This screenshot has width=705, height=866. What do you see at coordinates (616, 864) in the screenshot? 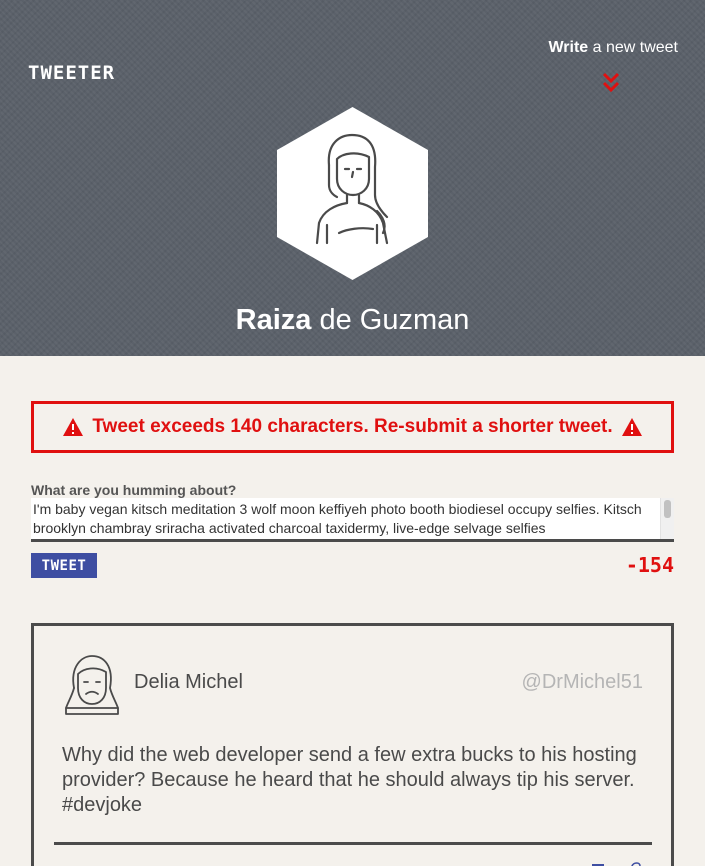
I see `tweet-actions` at bounding box center [616, 864].